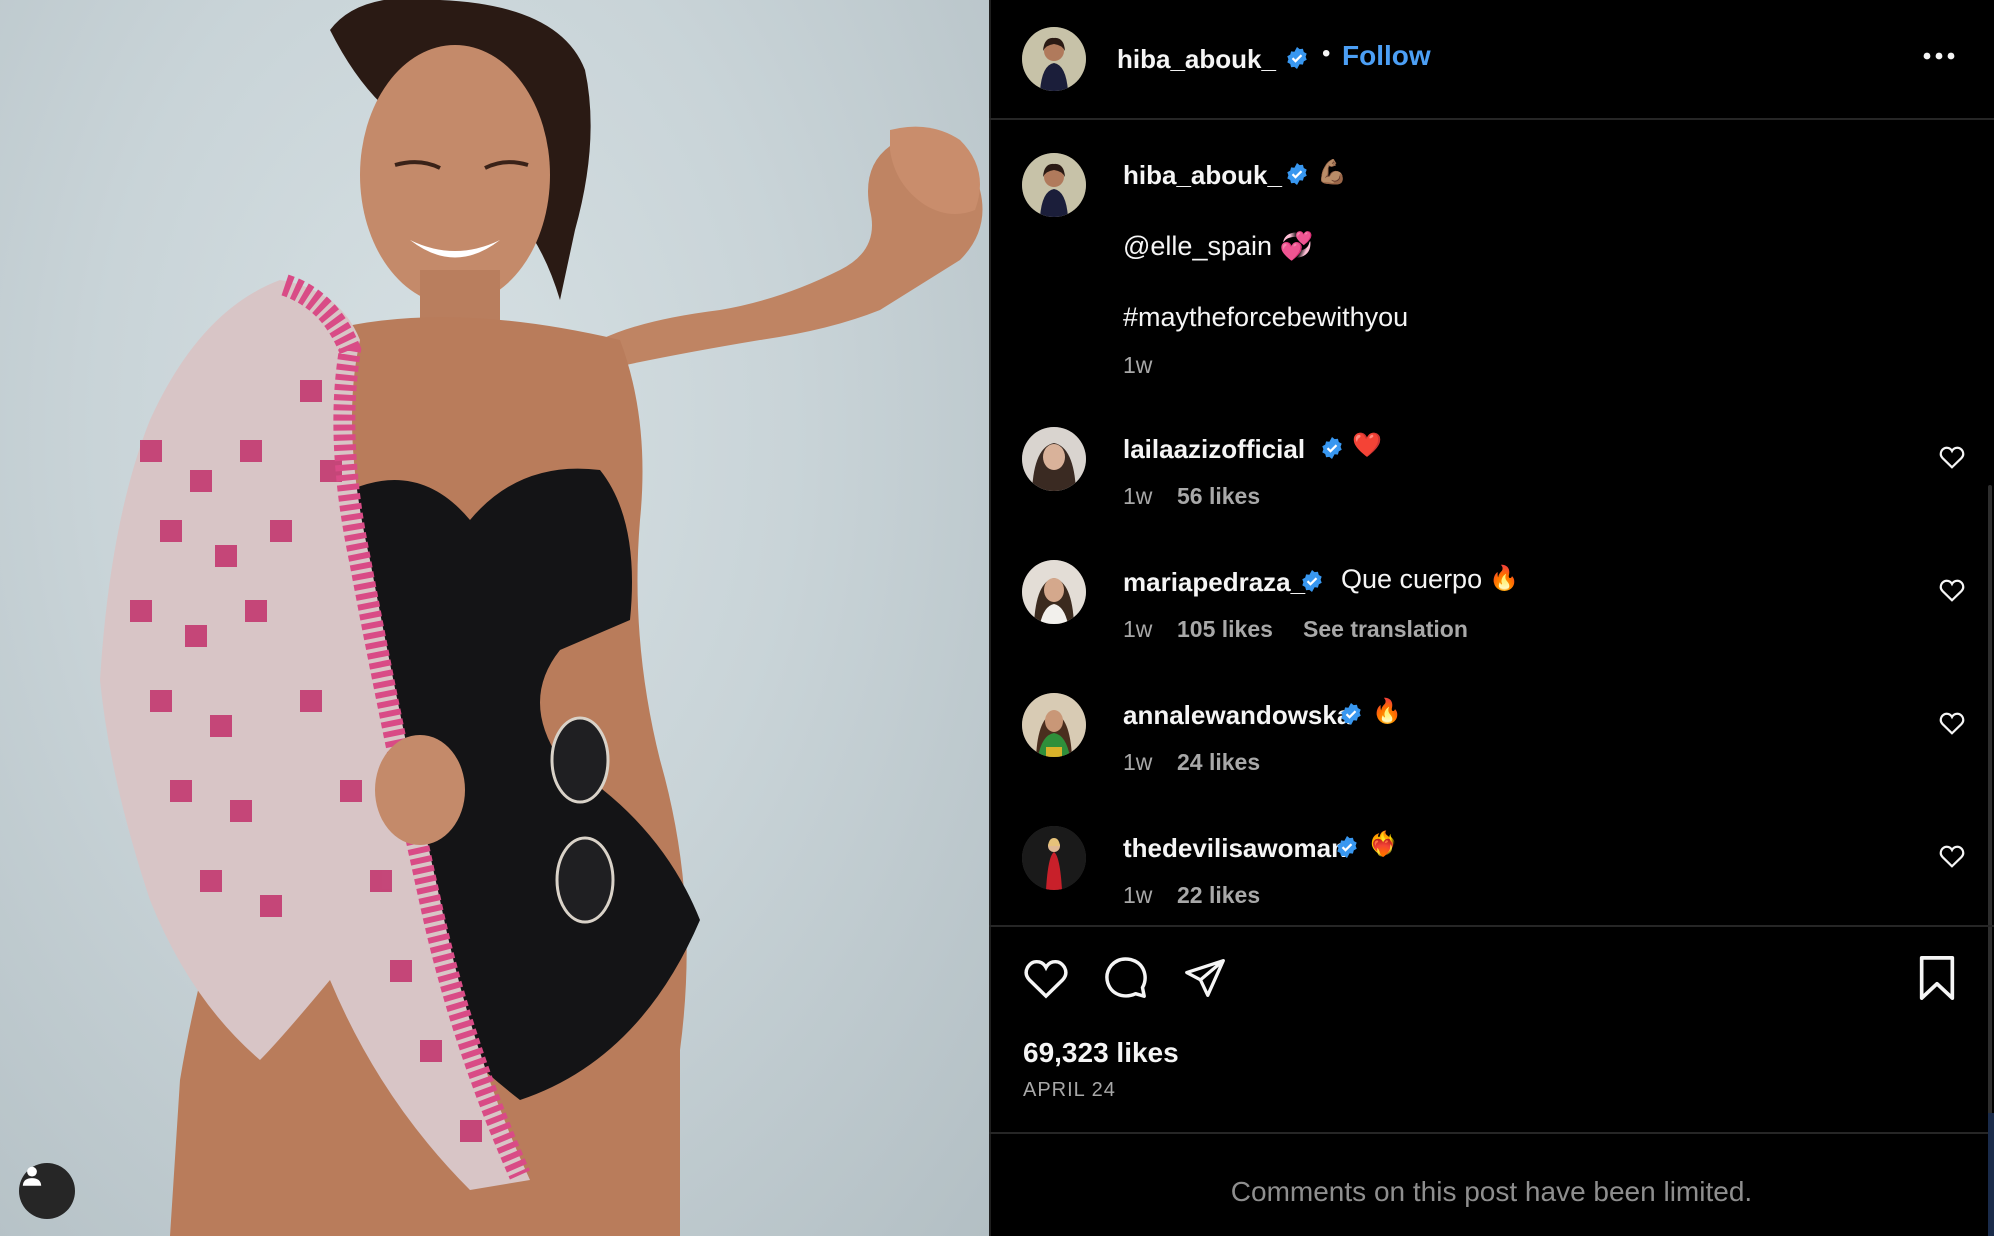 The image size is (1994, 1236). I want to click on comment-username: annalewandowska, so click(1237, 715).